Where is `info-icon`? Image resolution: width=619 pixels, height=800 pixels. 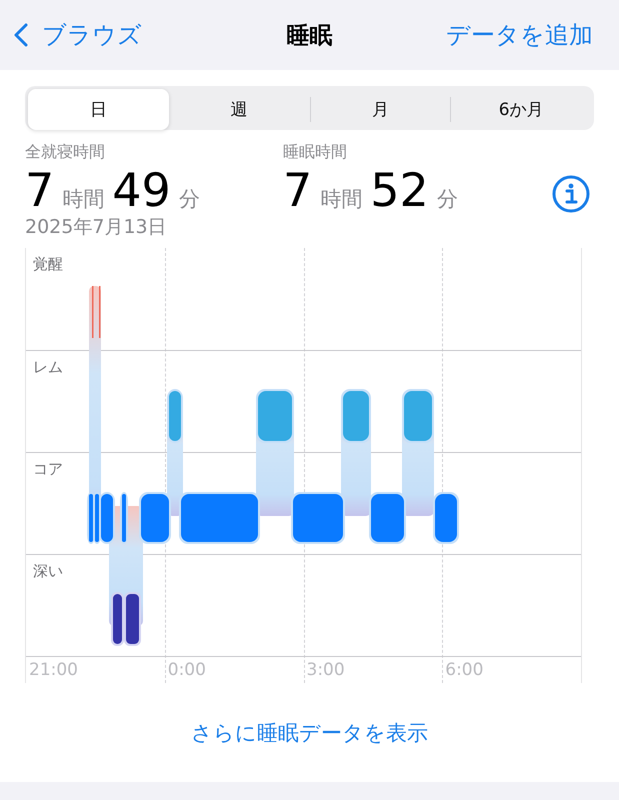 info-icon is located at coordinates (571, 194).